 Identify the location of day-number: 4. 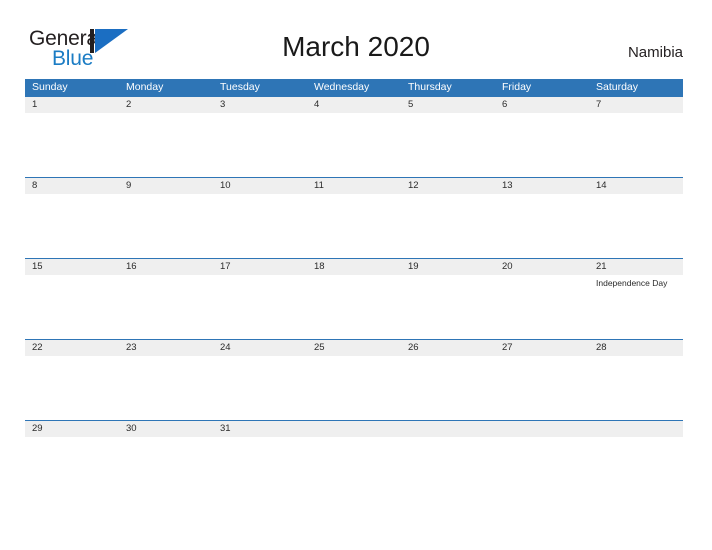
(317, 104).